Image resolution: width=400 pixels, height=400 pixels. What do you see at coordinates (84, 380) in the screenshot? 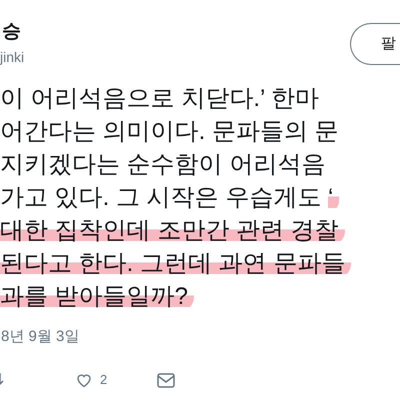
I see `heart-icon` at bounding box center [84, 380].